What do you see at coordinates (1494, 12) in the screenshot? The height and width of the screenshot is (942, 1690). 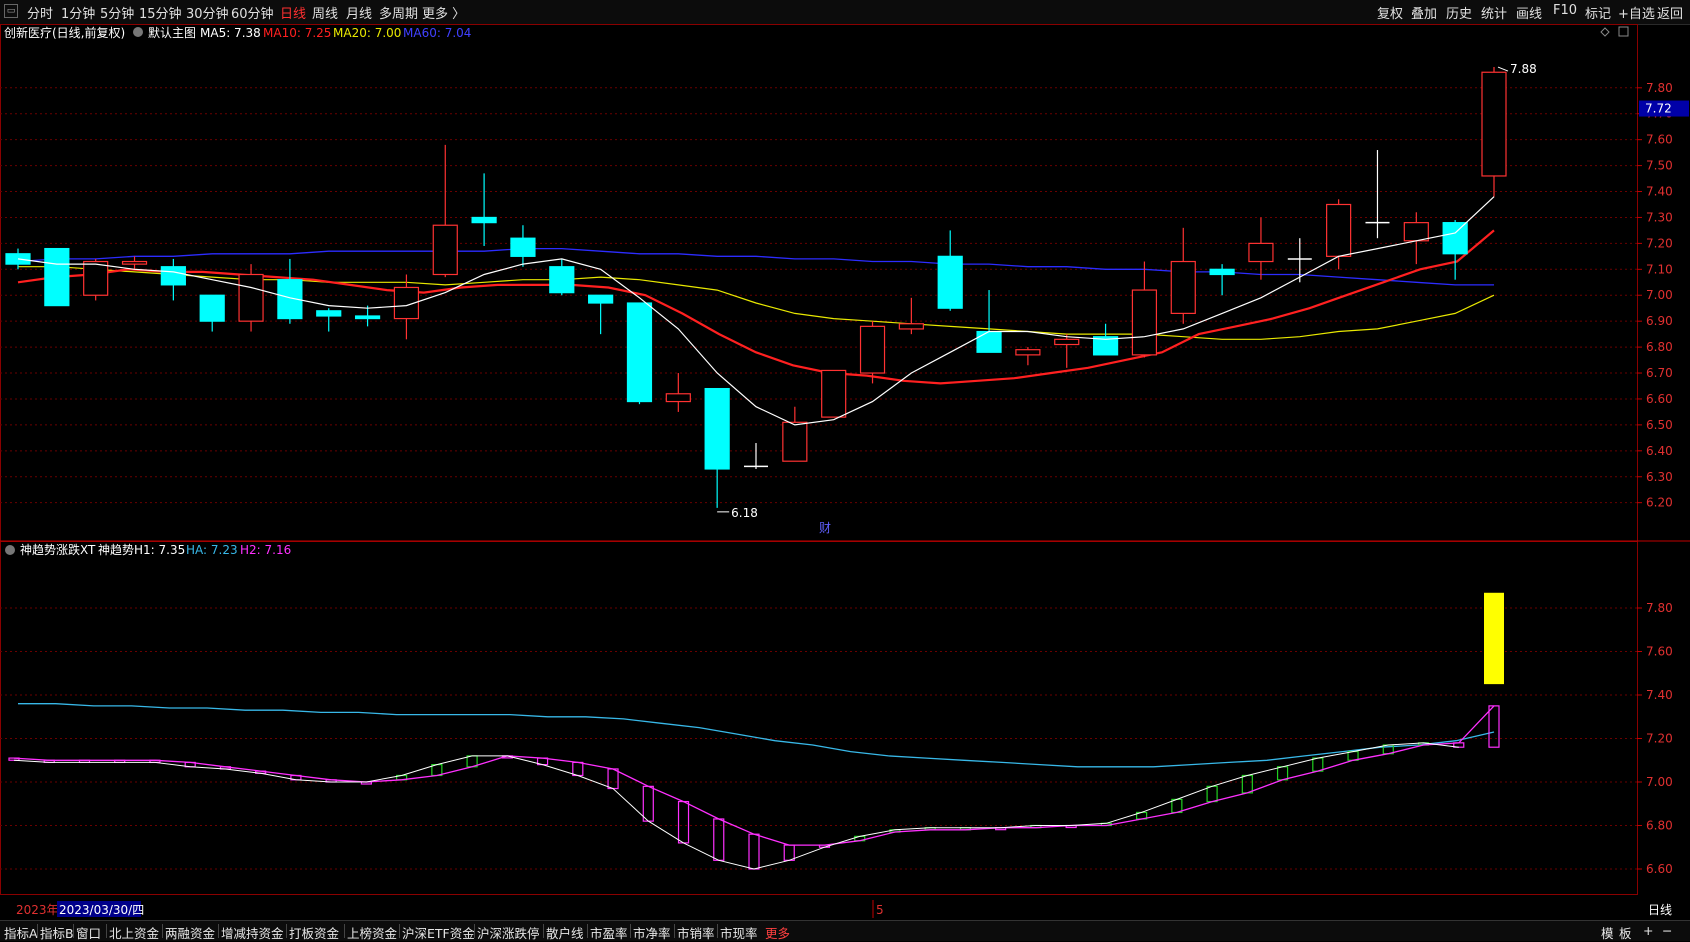 I see `tool-button-3: 统计` at bounding box center [1494, 12].